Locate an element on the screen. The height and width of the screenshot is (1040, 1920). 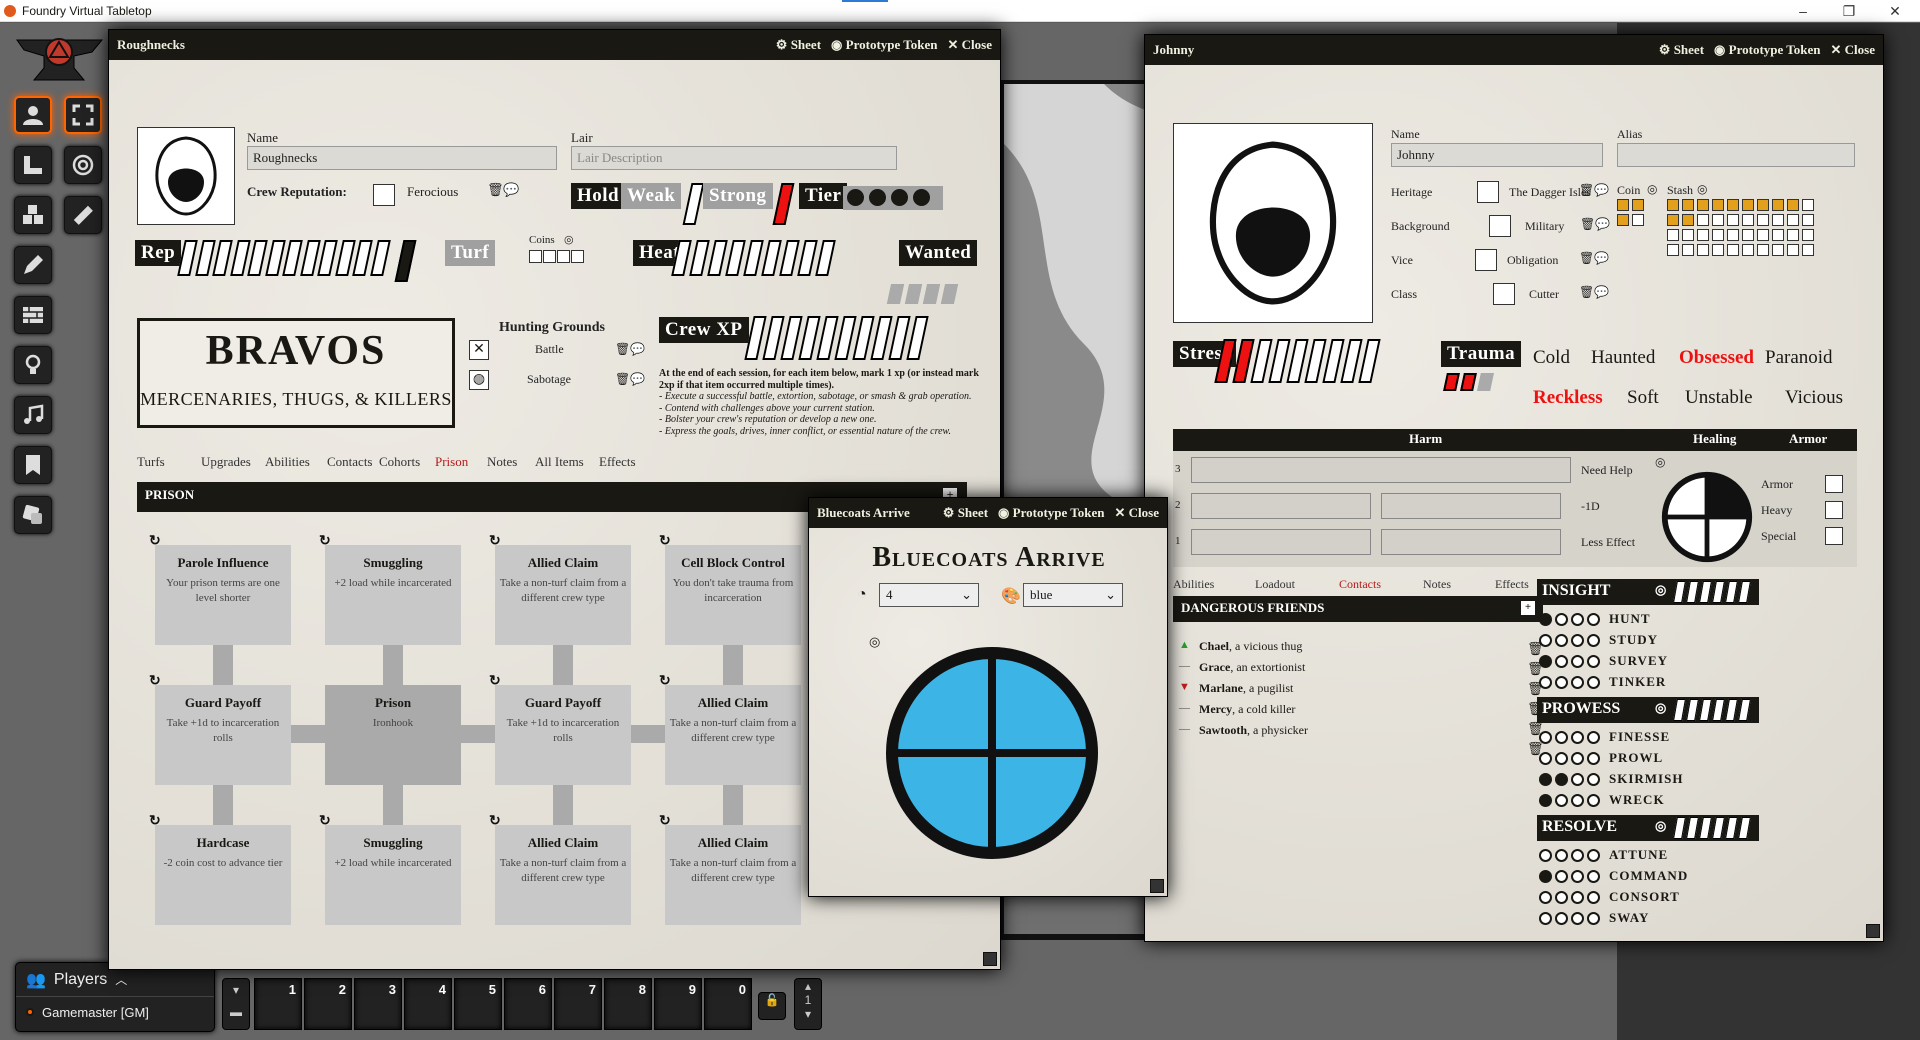
macro-slot: 7 is located at coordinates (578, 1004).